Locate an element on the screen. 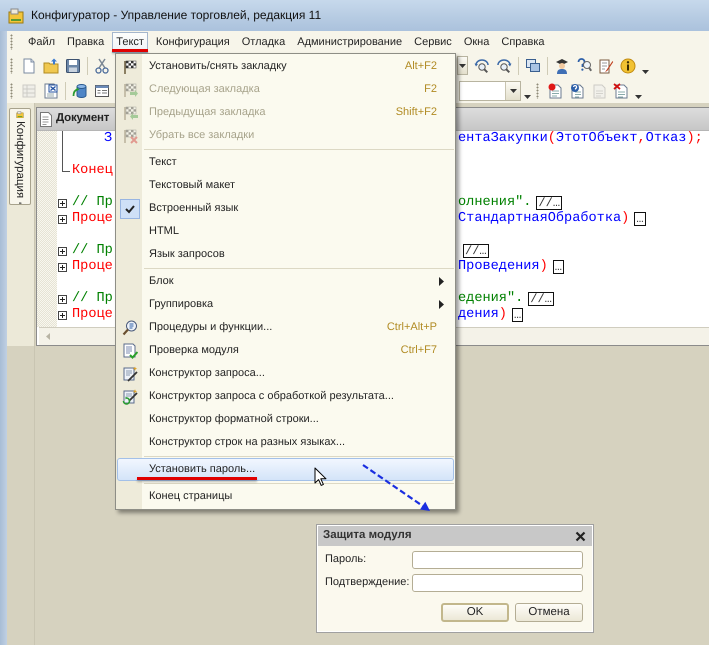 This screenshot has height=645, width=709. code-text: СтандартнаяОбработка) is located at coordinates (544, 219).